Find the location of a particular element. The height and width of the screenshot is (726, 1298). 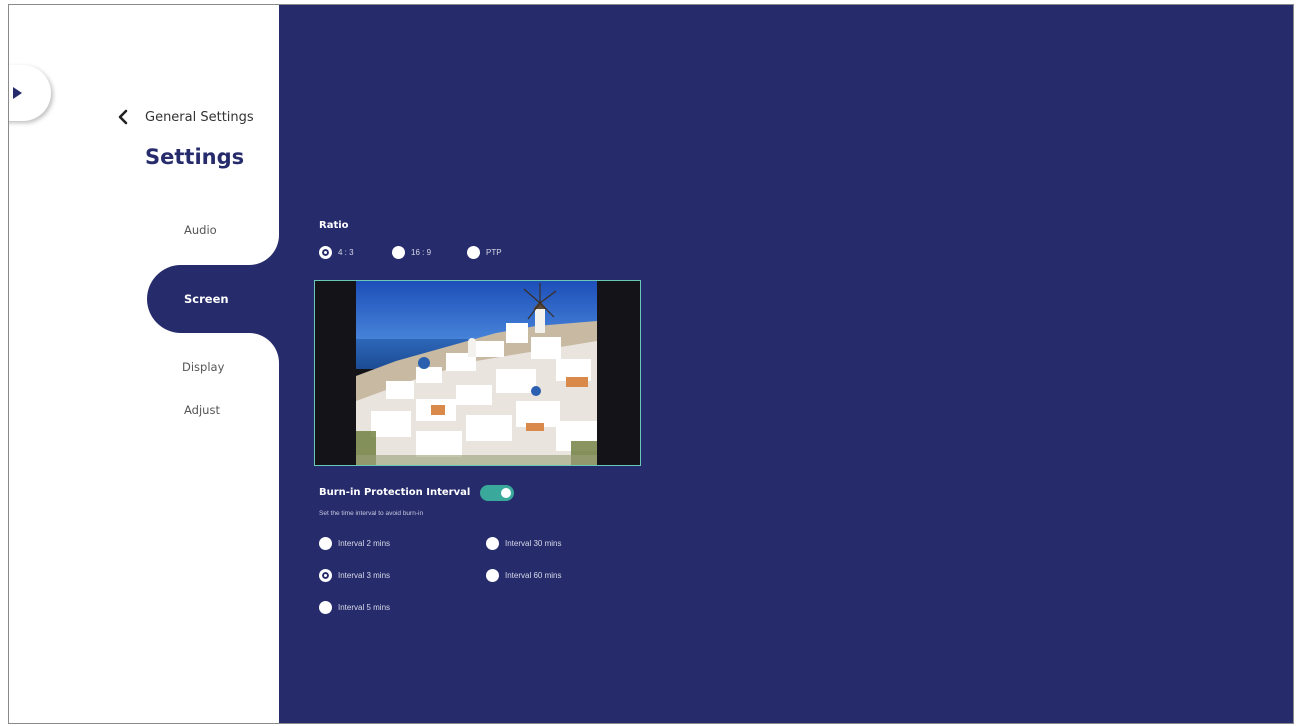

ratio-option-16-9: 16 : 9 is located at coordinates (411, 252).